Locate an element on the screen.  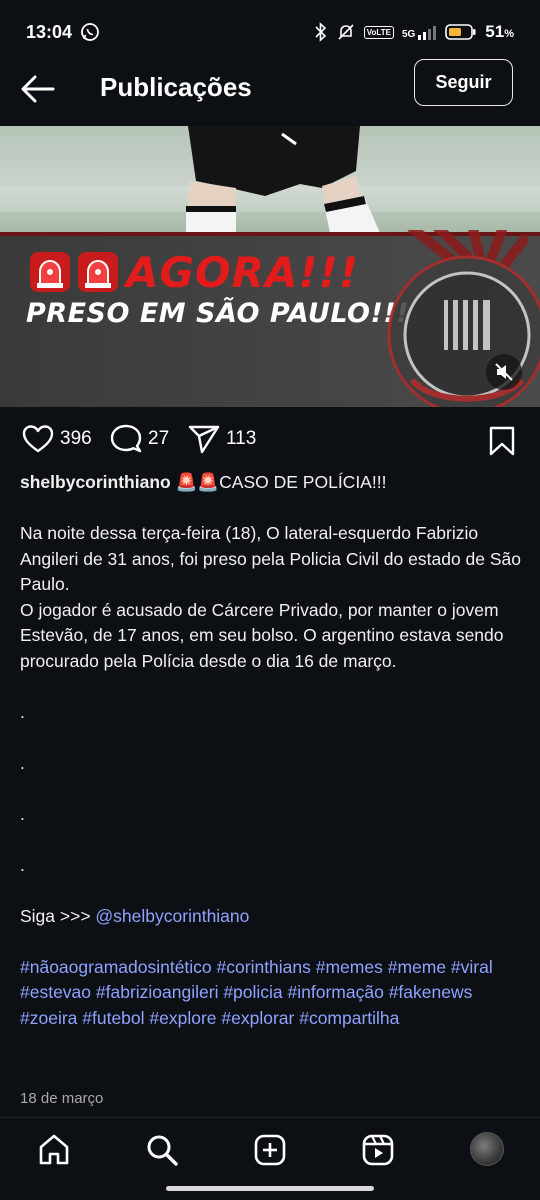
whatsapp-icon is located at coordinates (90, 34).